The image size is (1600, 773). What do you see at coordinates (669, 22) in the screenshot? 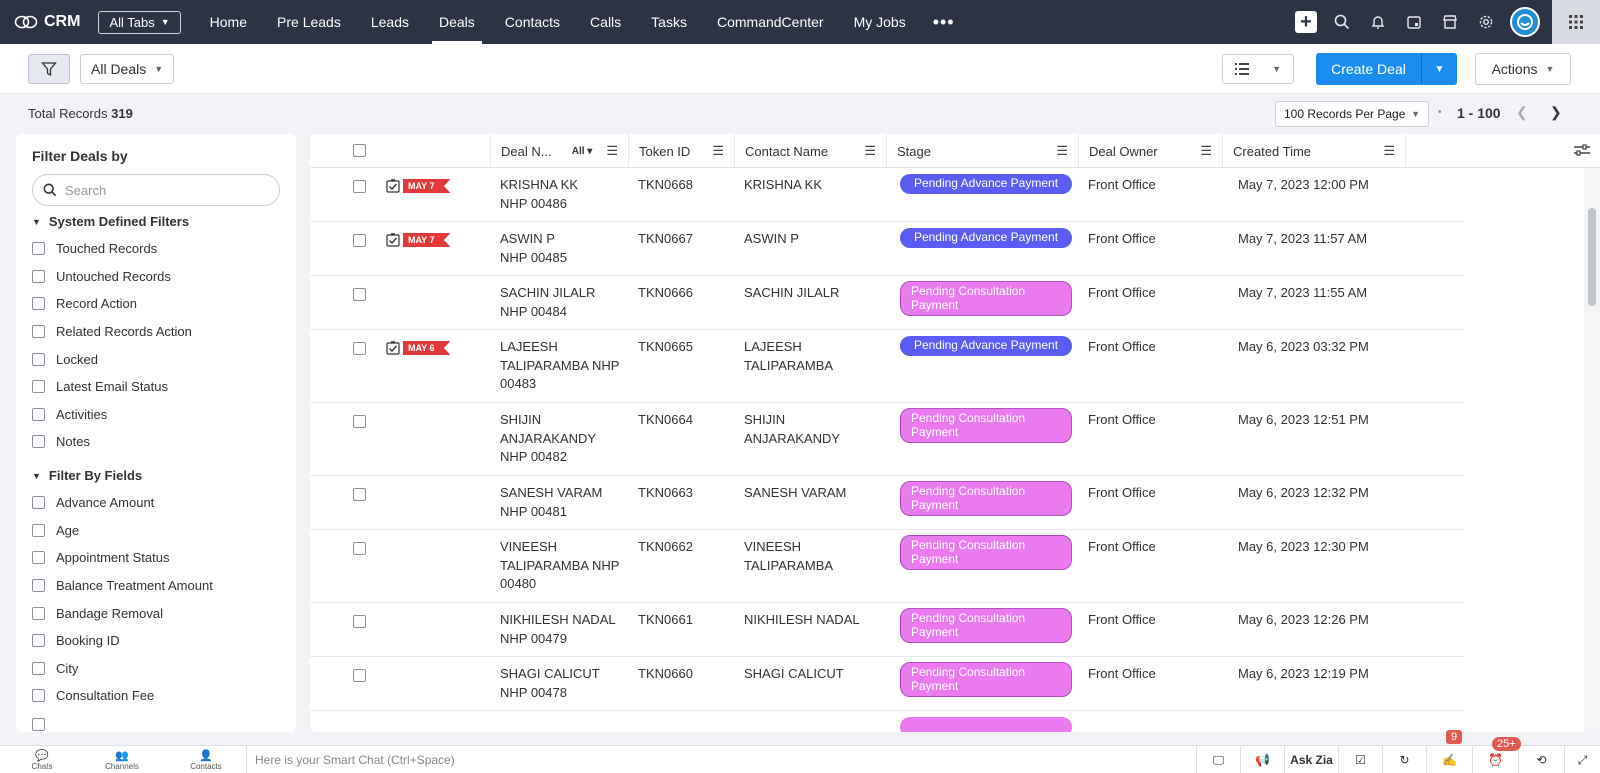
I see `nav-tab-tasks: Tasks` at bounding box center [669, 22].